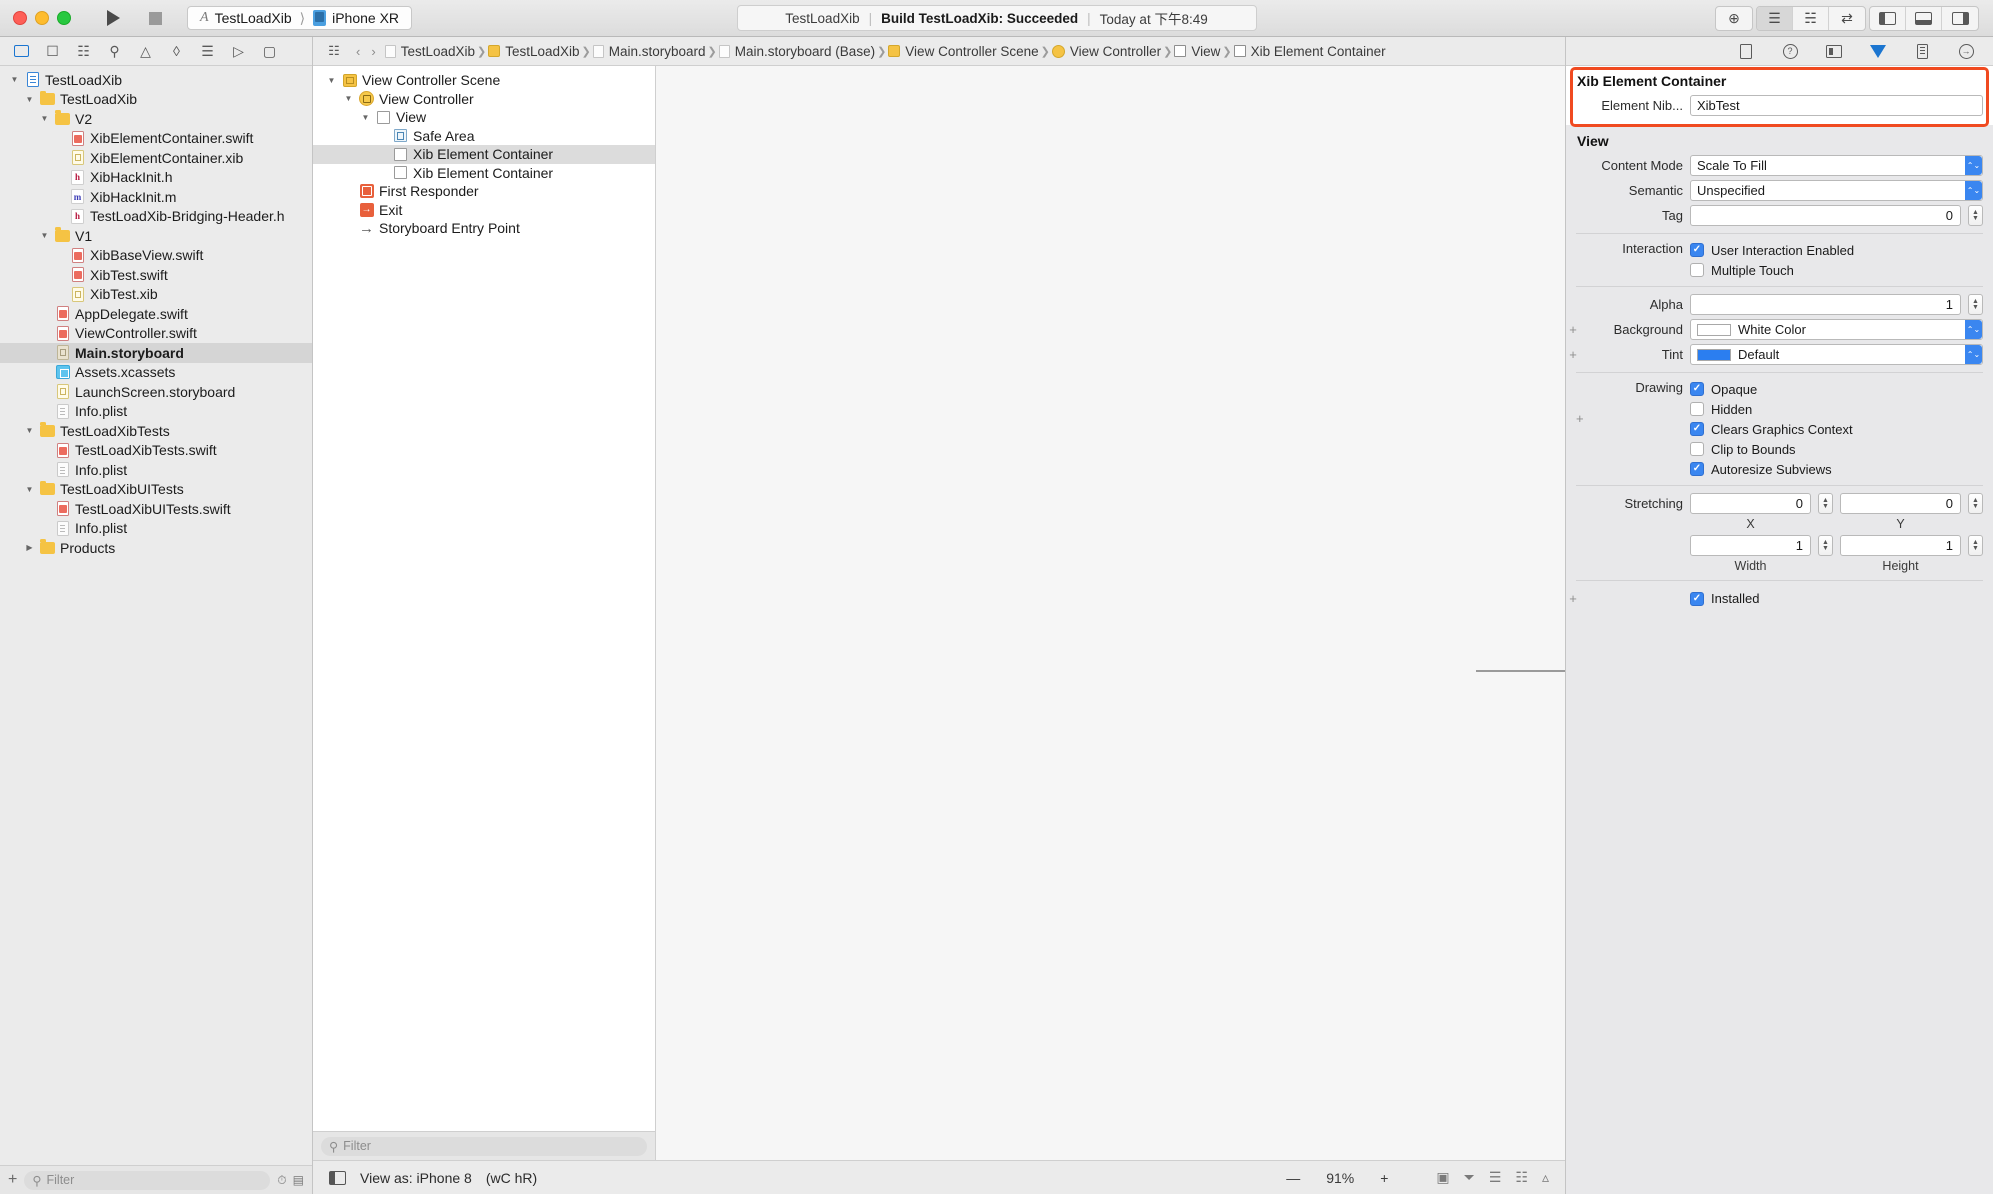 This screenshot has height=1194, width=1993. I want to click on test-navigator-button: ◊, so click(176, 51).